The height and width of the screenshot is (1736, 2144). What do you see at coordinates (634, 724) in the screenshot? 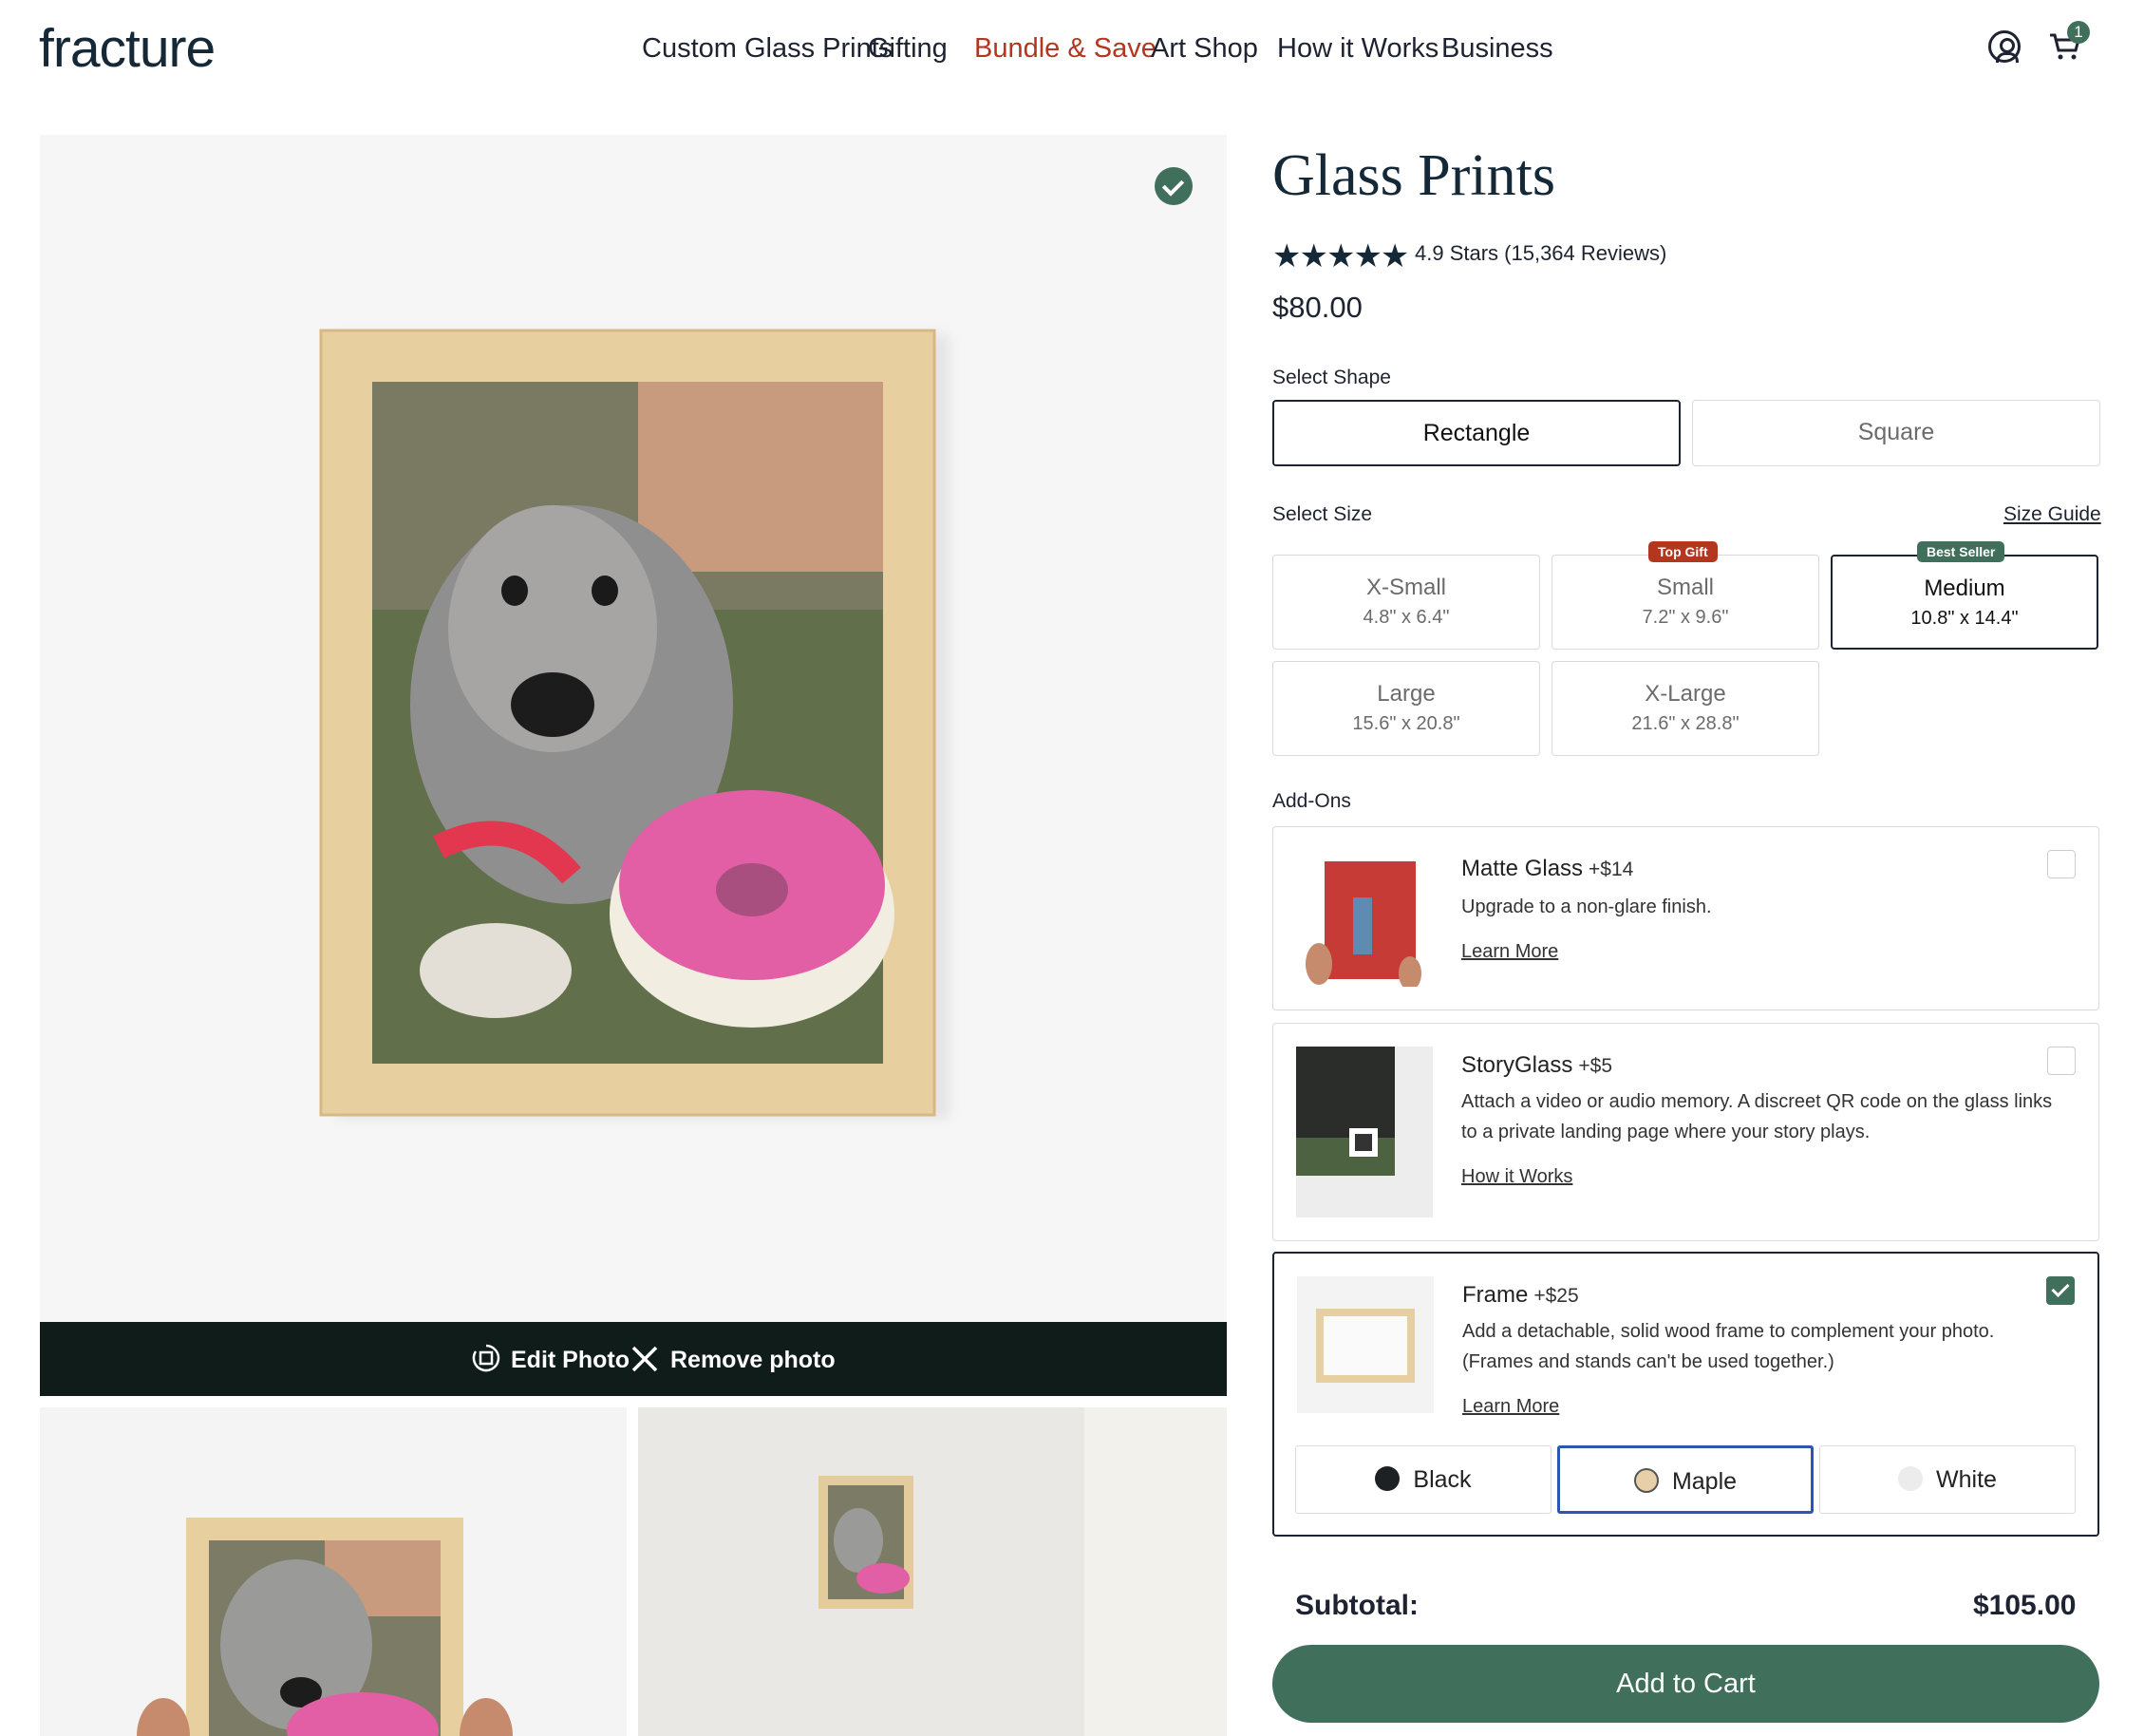
I see `framed-dog-photo` at bounding box center [634, 724].